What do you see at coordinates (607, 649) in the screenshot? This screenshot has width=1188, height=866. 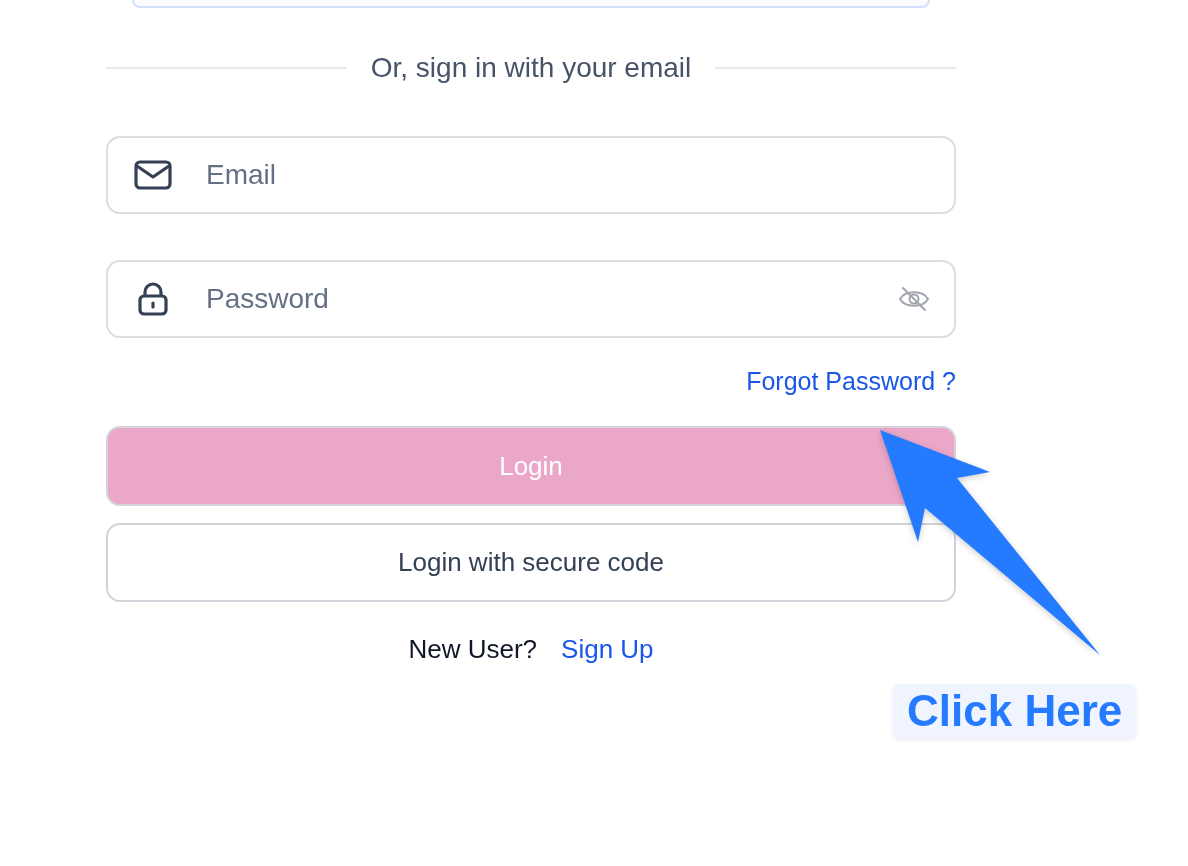 I see `signup-link: Sign Up` at bounding box center [607, 649].